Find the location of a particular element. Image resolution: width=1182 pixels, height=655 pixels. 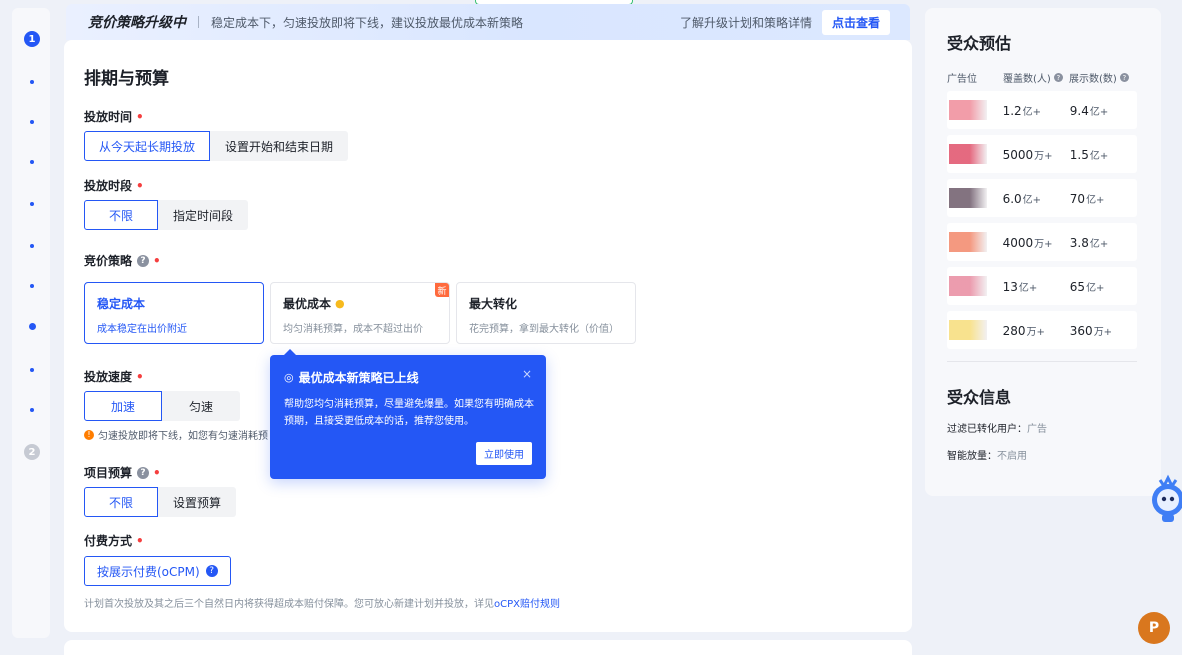

audience-info-title: 受众信息 is located at coordinates (979, 397).